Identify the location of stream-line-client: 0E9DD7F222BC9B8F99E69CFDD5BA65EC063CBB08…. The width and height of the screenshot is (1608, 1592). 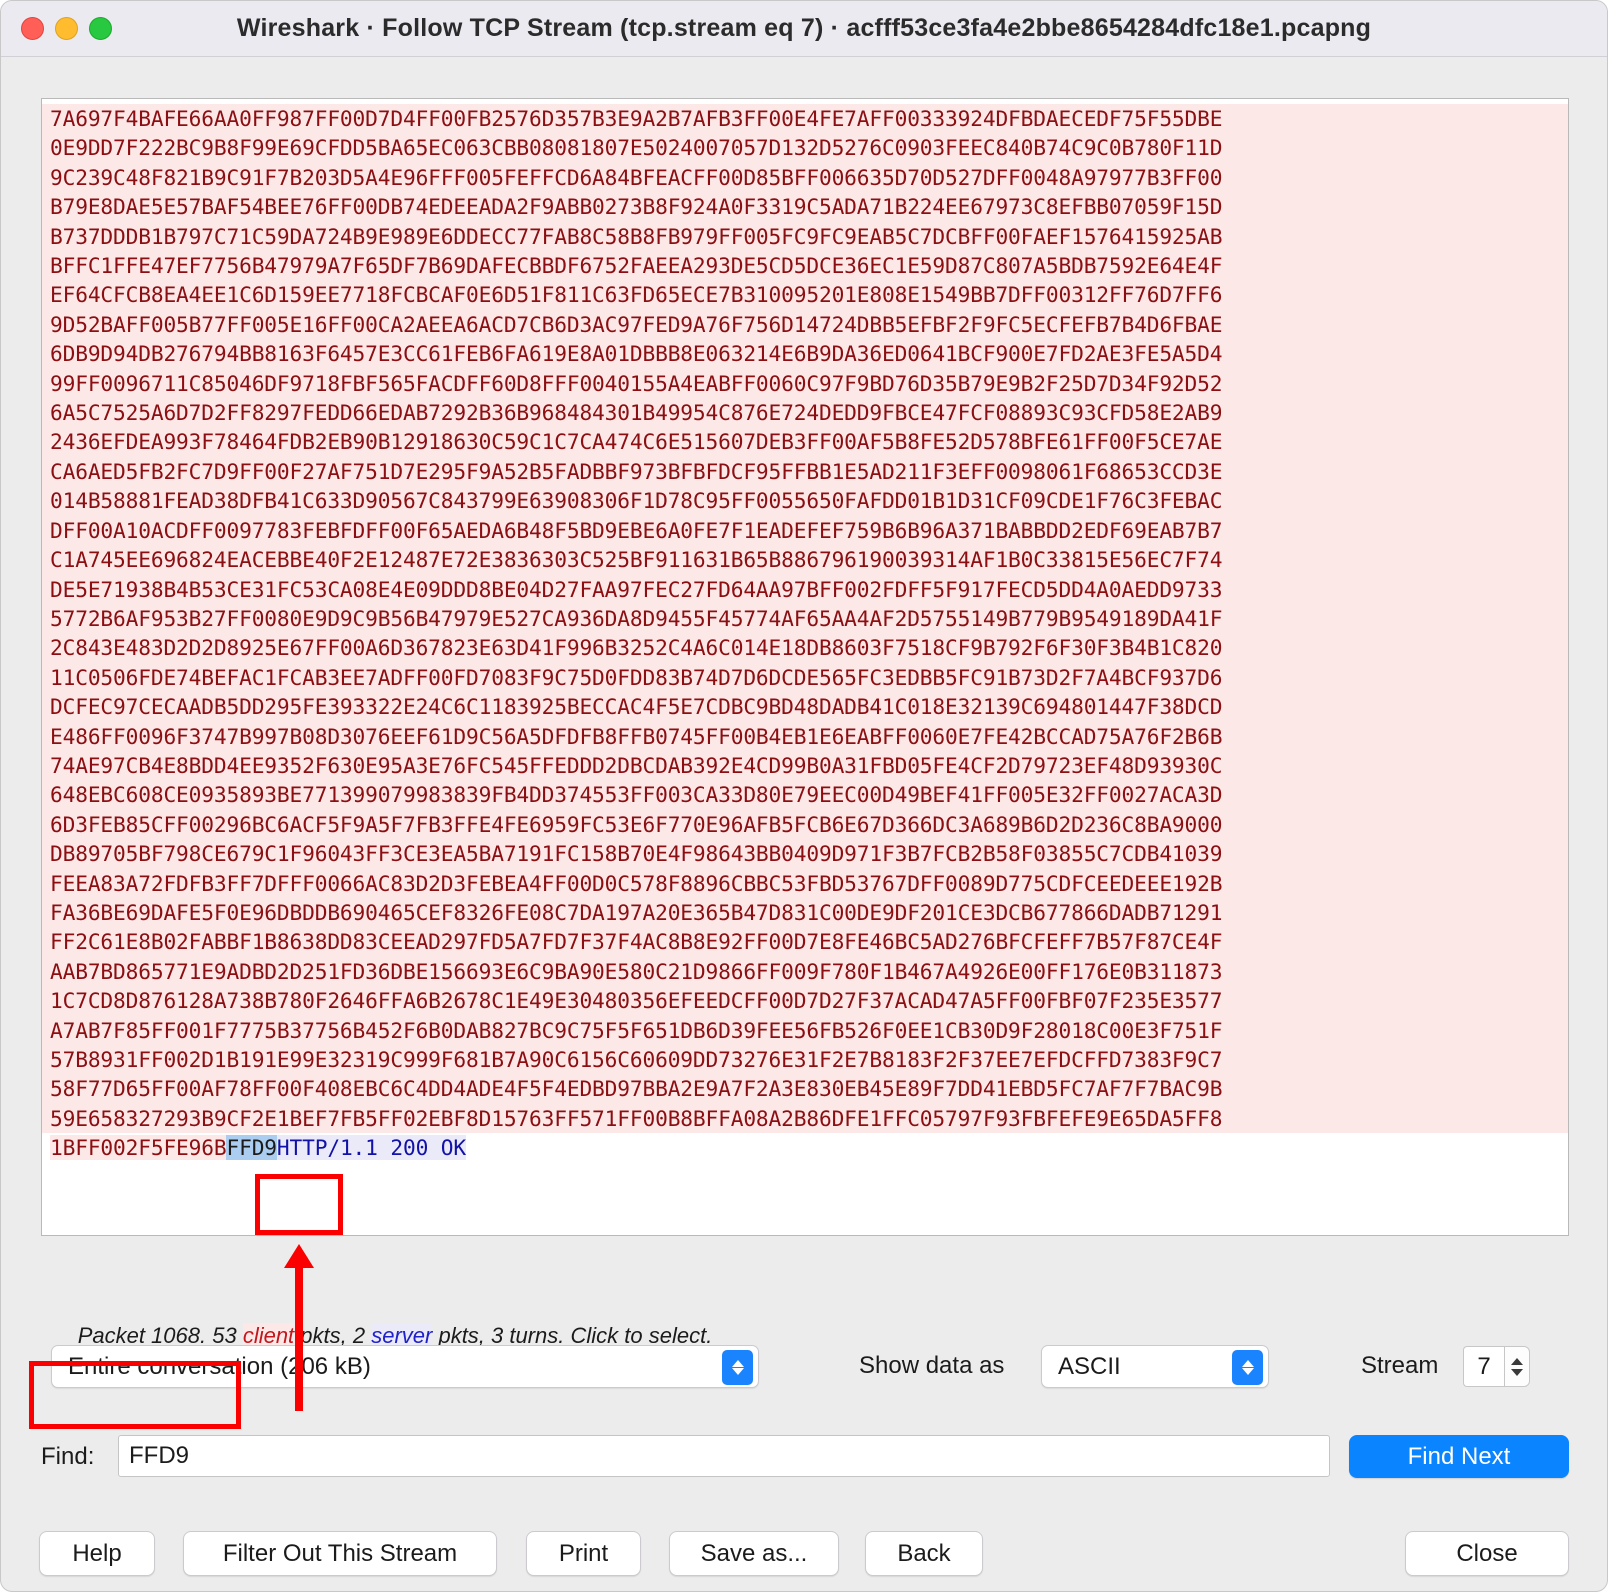
(805, 148).